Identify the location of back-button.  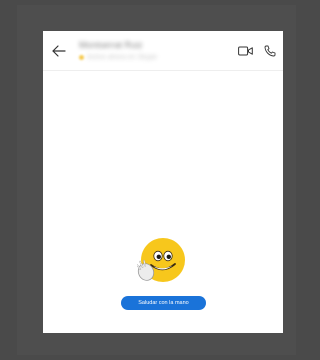
(59, 51).